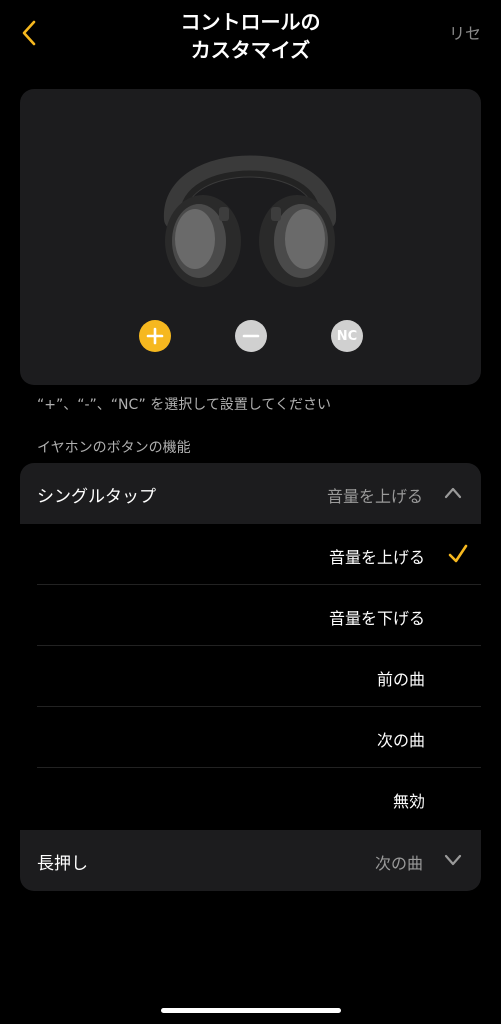 The height and width of the screenshot is (1024, 501). I want to click on option-label: 前の曲, so click(400, 679).